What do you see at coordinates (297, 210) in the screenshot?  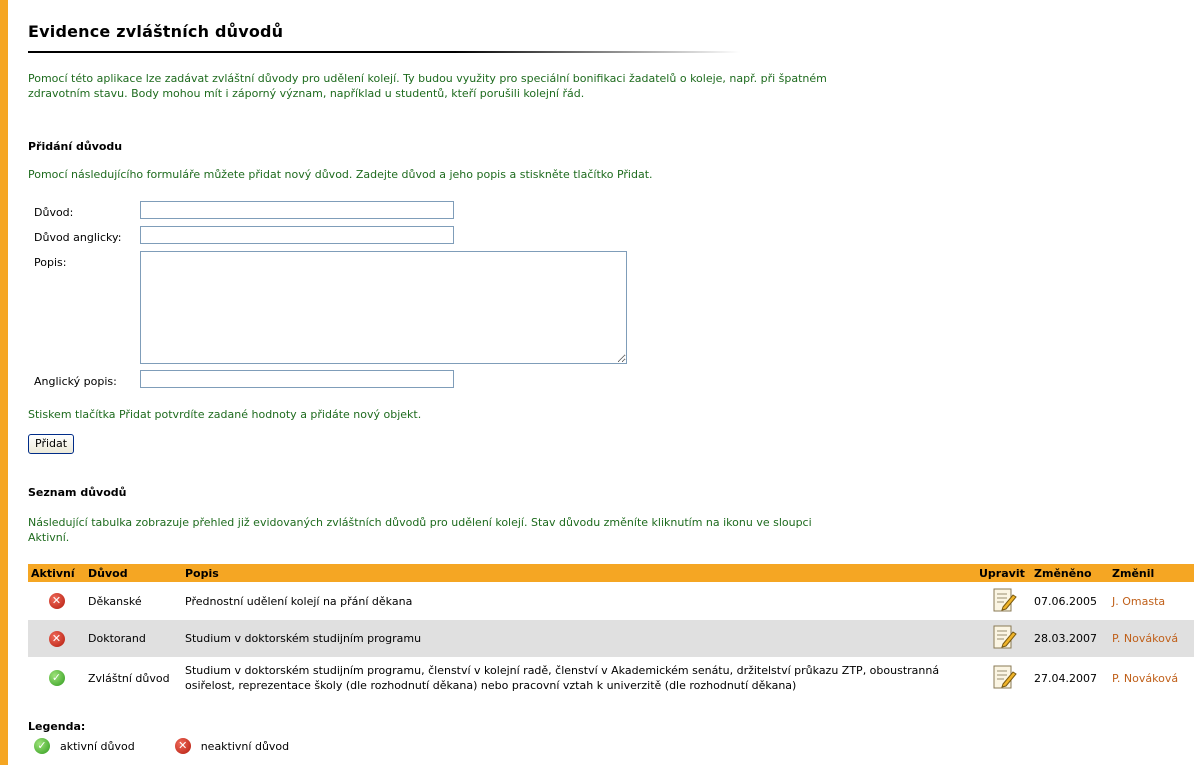 I see `reason-input` at bounding box center [297, 210].